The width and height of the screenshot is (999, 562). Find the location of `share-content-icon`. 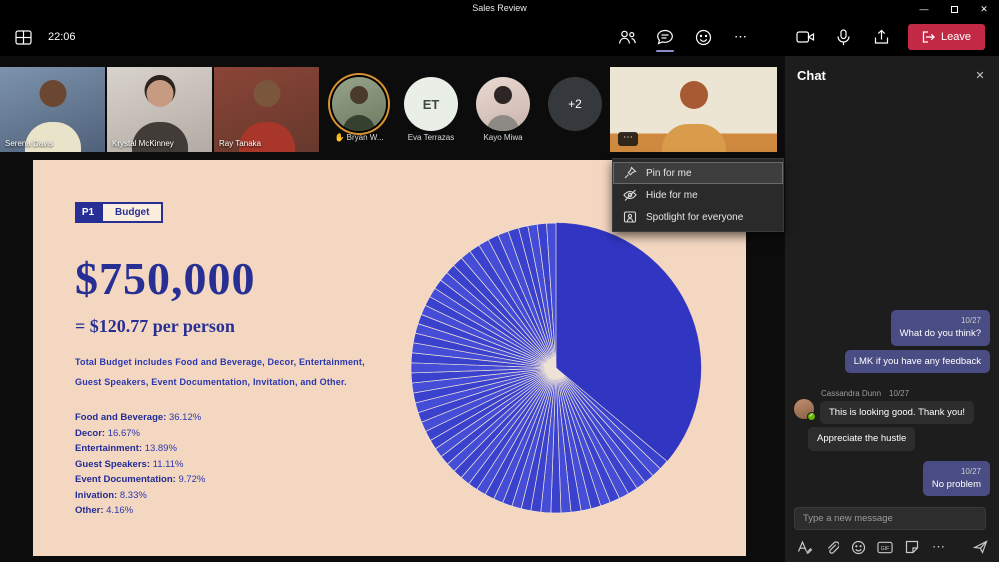

share-content-icon is located at coordinates (881, 36).